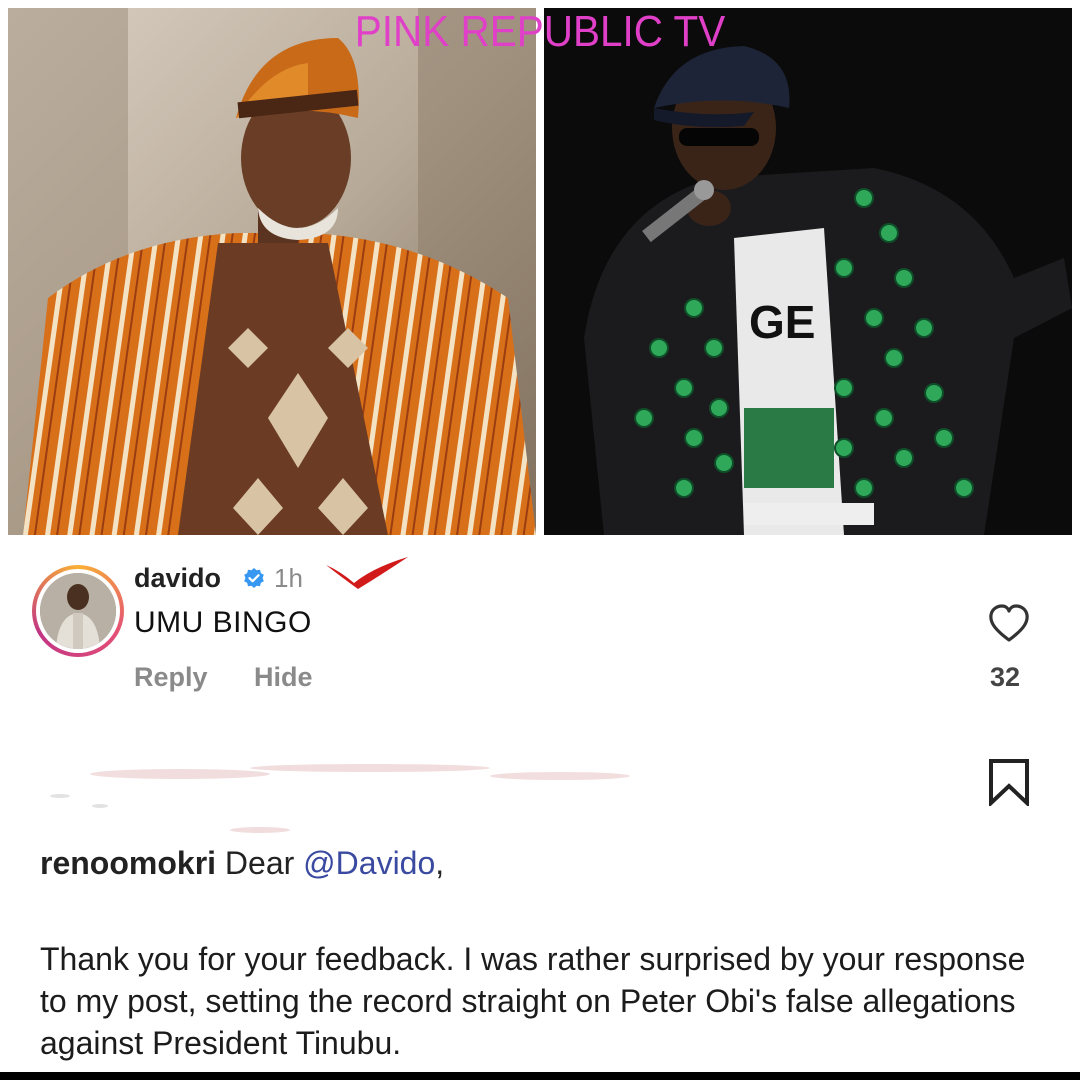 This screenshot has height=1080, width=1080. Describe the element at coordinates (177, 578) in the screenshot. I see `comment-username: davido` at that location.